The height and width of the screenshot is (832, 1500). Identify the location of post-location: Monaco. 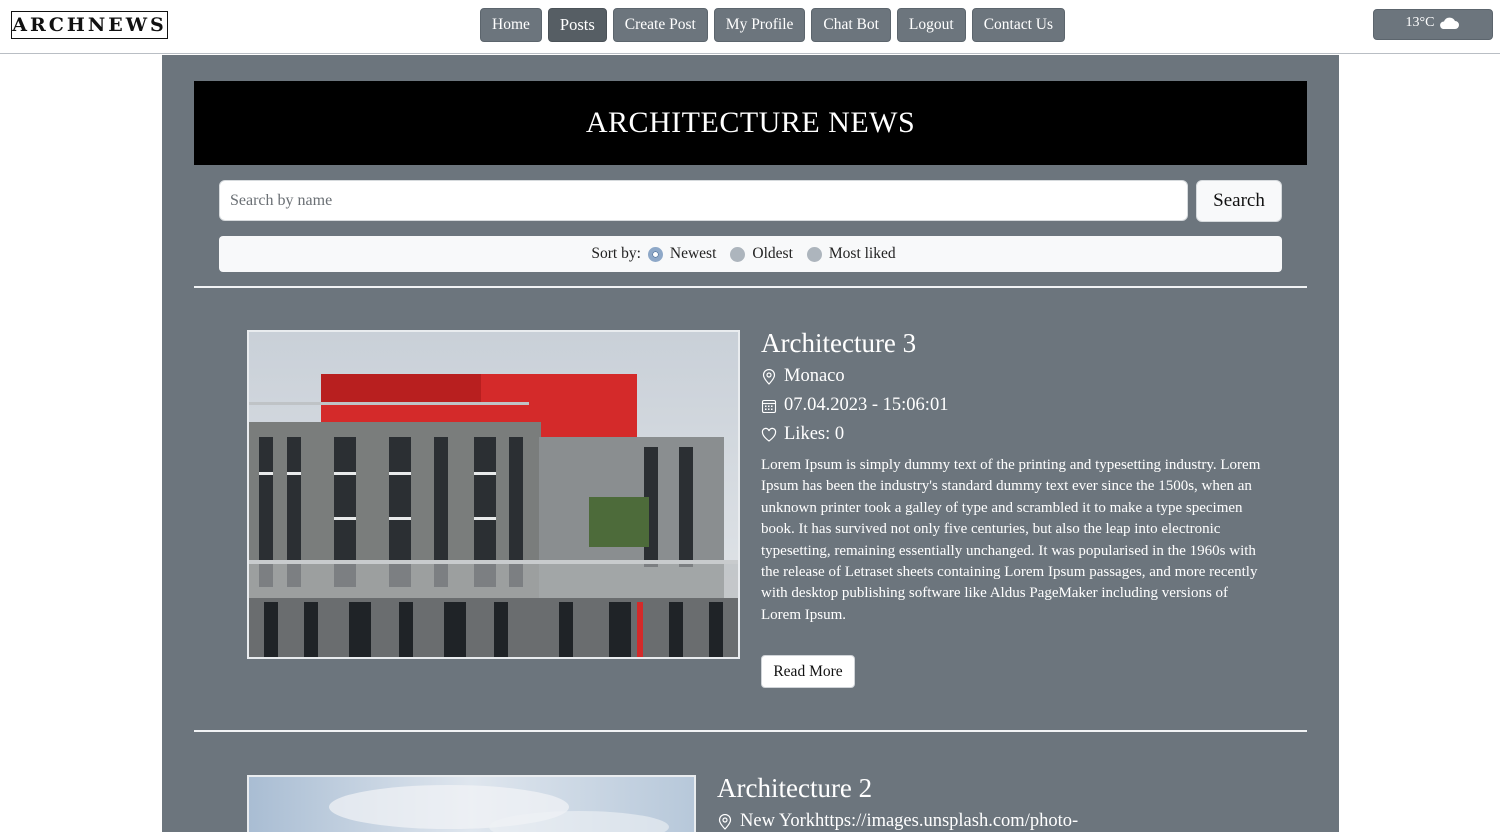
(803, 376).